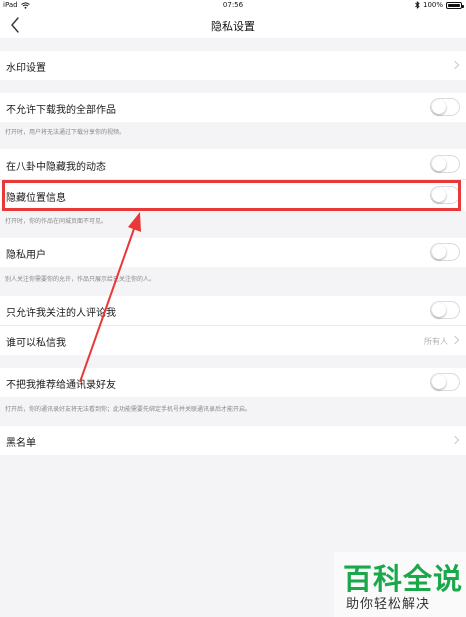 This screenshot has height=617, width=466. I want to click on watermark-subtitle: 助你轻松解决, so click(388, 604).